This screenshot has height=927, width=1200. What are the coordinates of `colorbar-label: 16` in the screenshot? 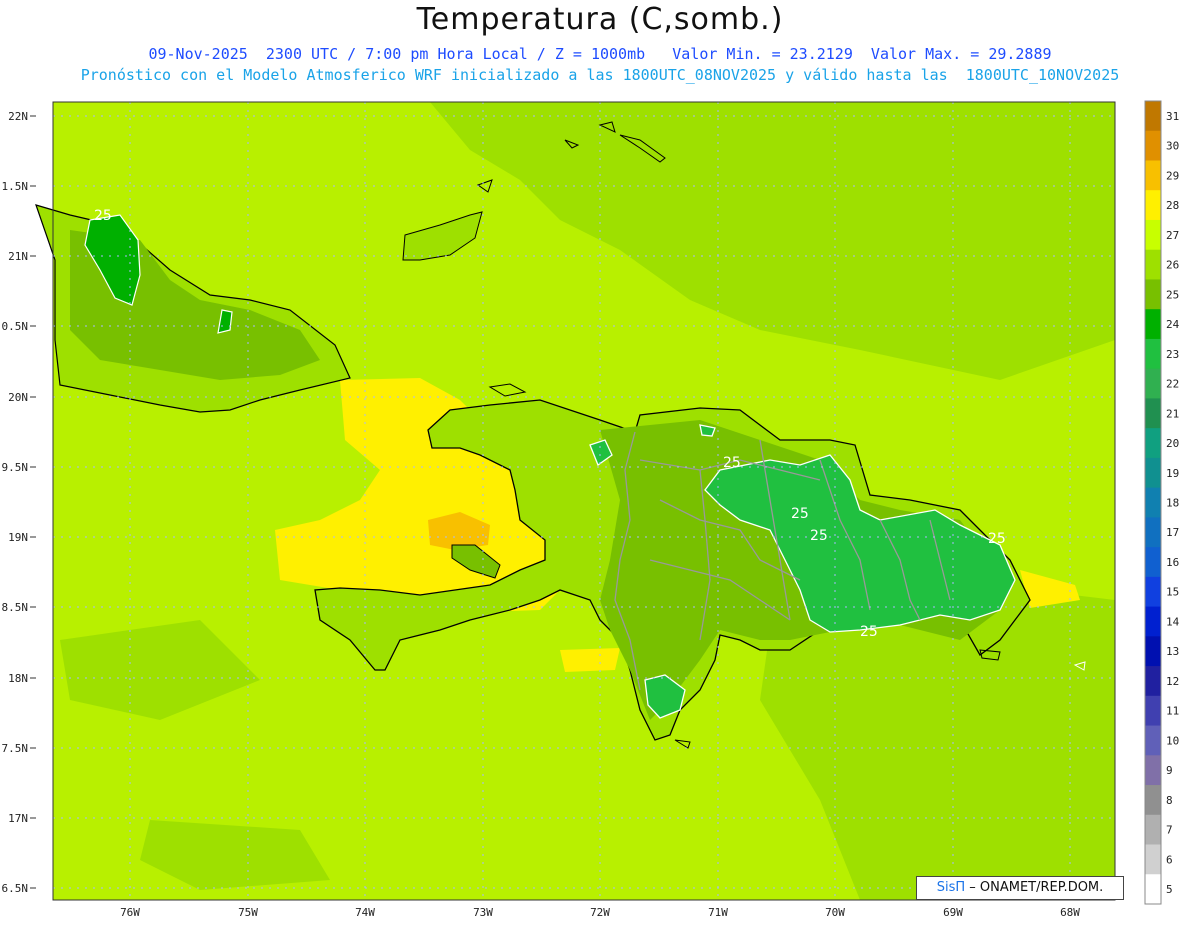 It's located at (1172, 562).